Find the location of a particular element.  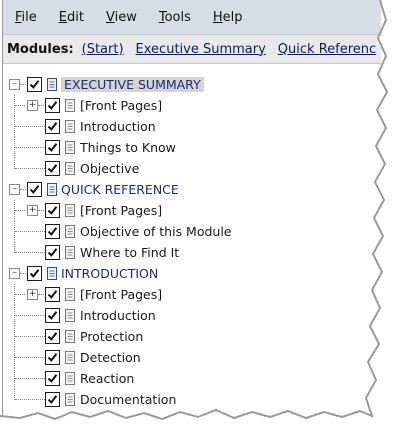

modules-label: Modules: is located at coordinates (40, 49).